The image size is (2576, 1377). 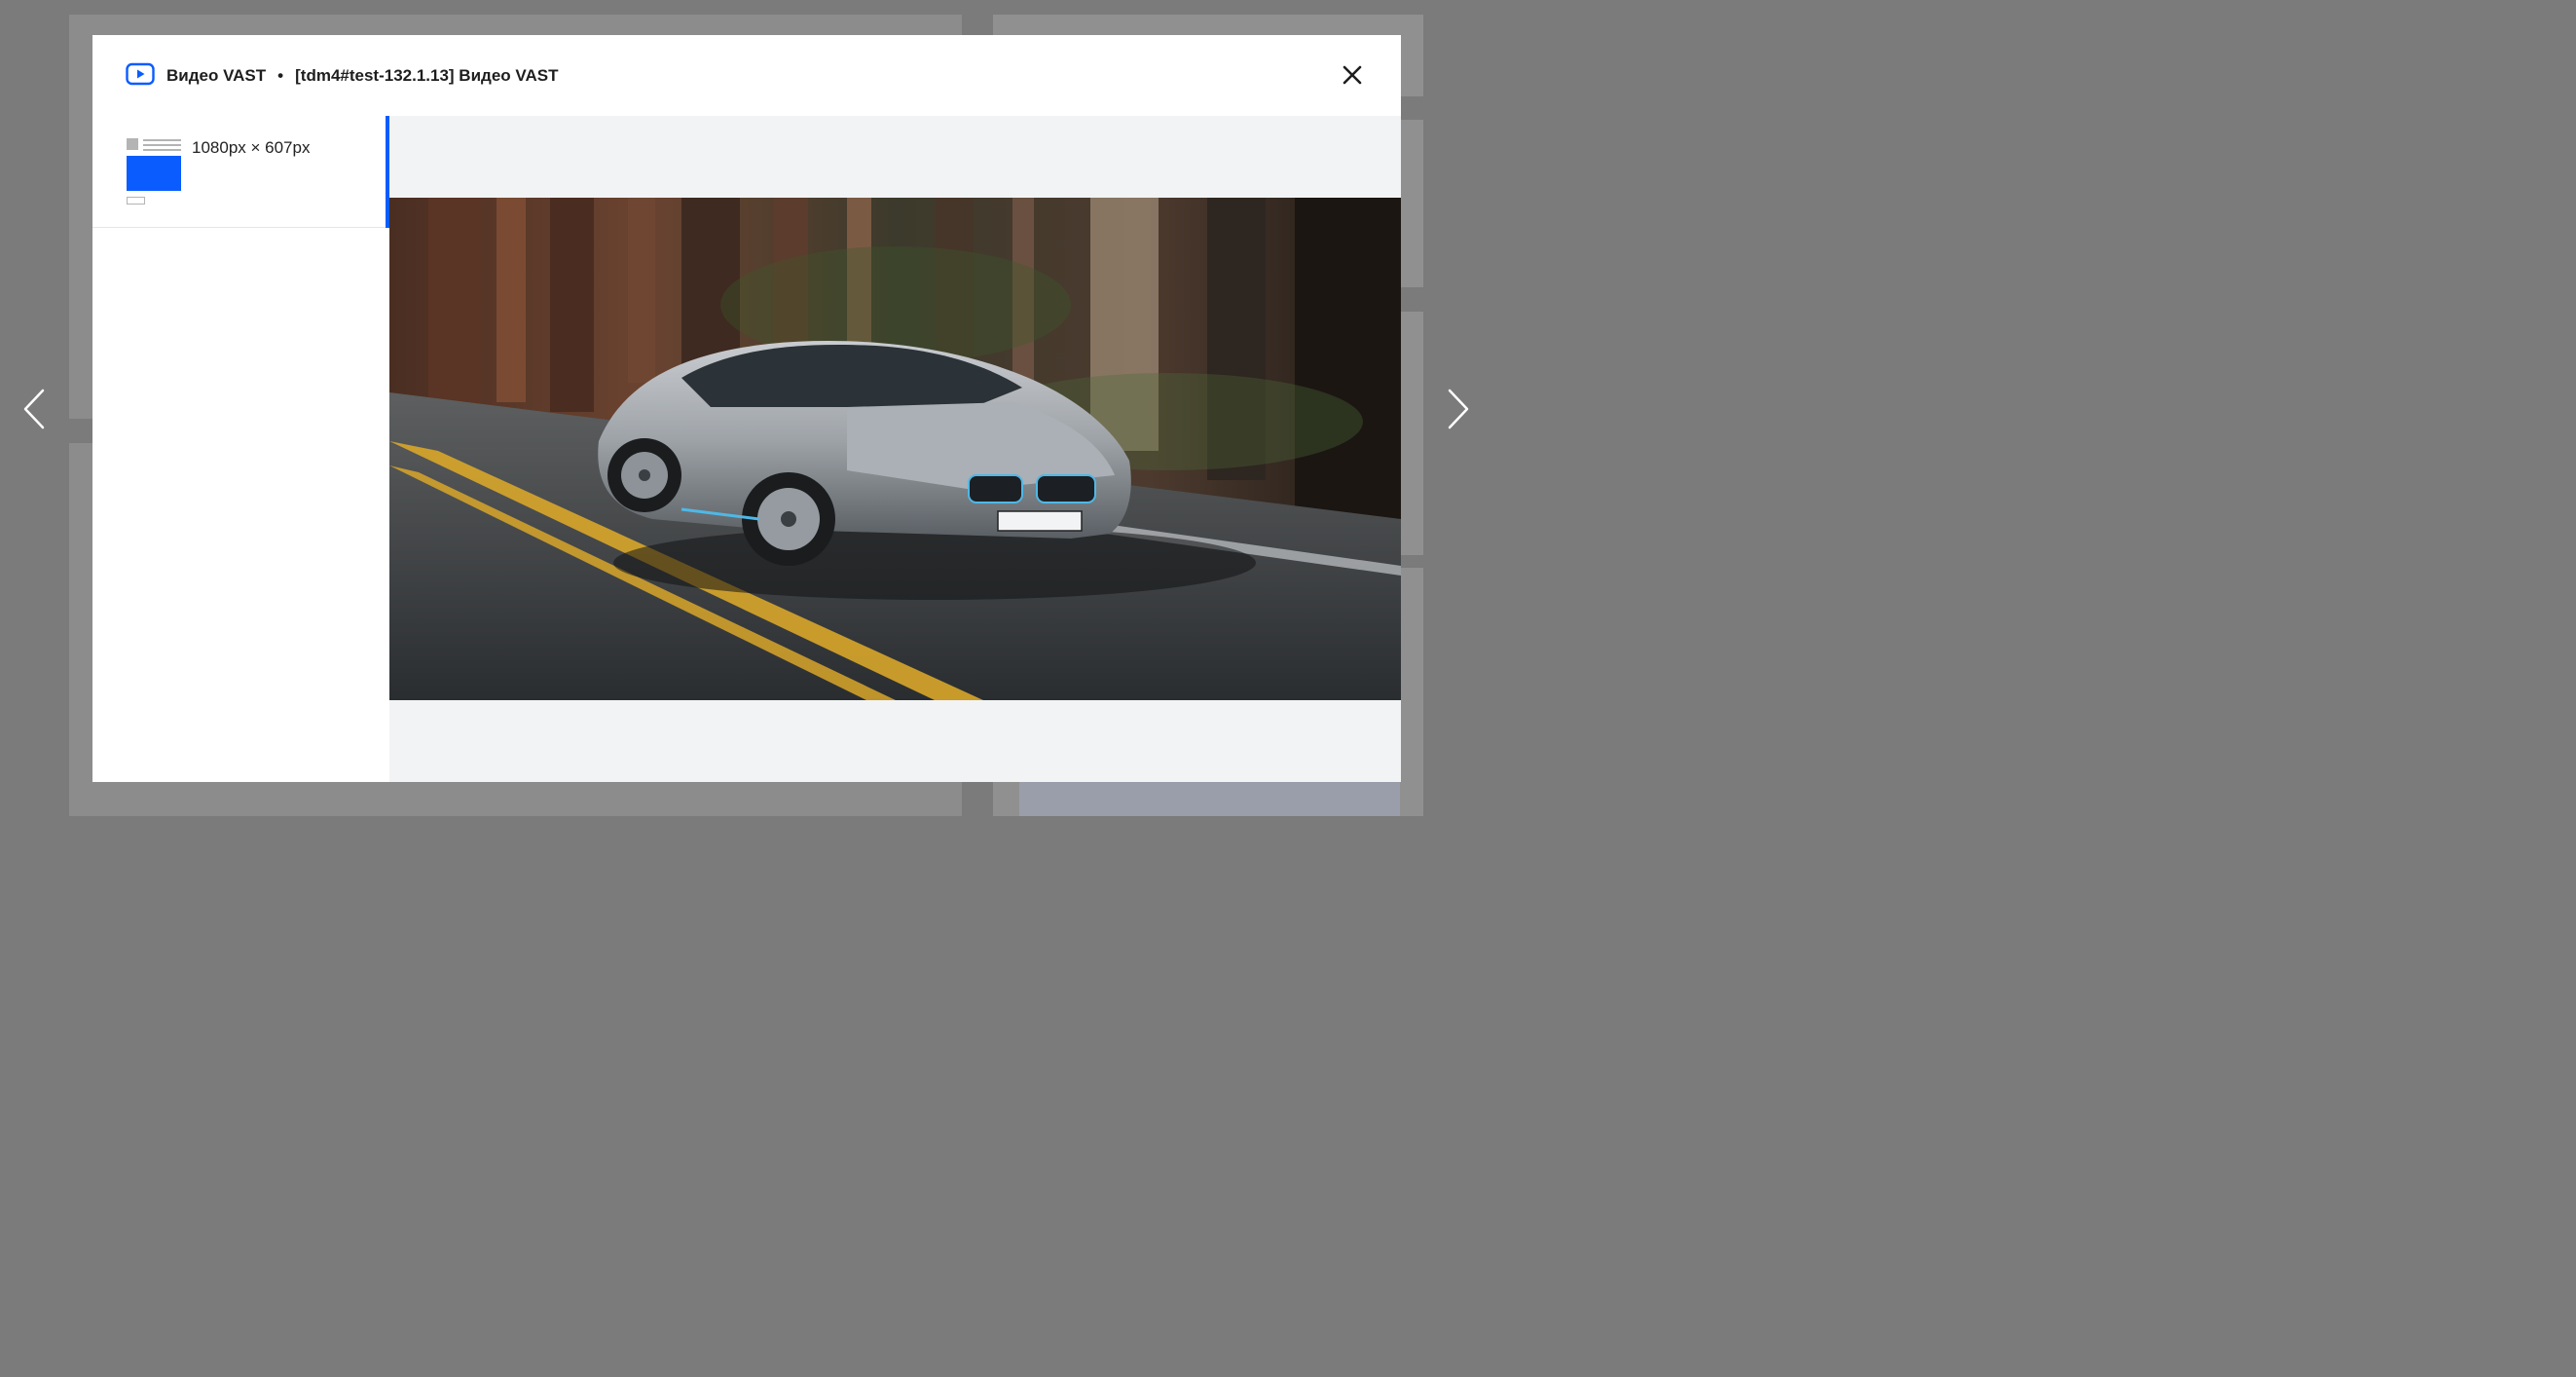 I want to click on creative-preview-image, so click(x=895, y=449).